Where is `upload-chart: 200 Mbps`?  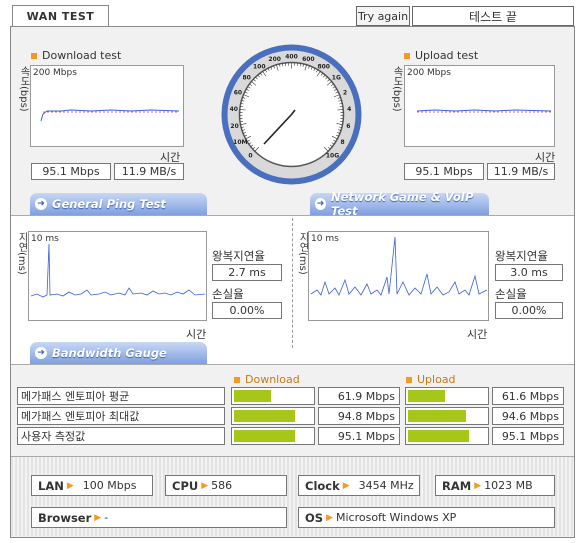
upload-chart: 200 Mbps is located at coordinates (479, 106).